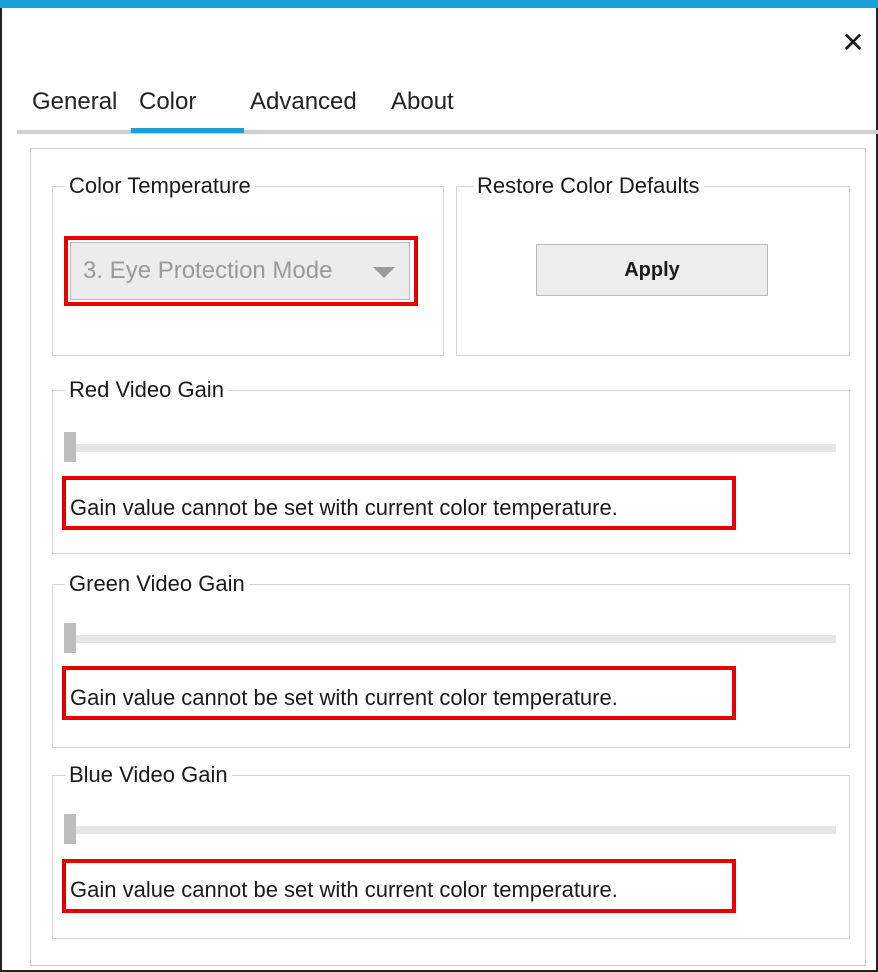 The width and height of the screenshot is (878, 972). I want to click on tab-general: General, so click(74, 102).